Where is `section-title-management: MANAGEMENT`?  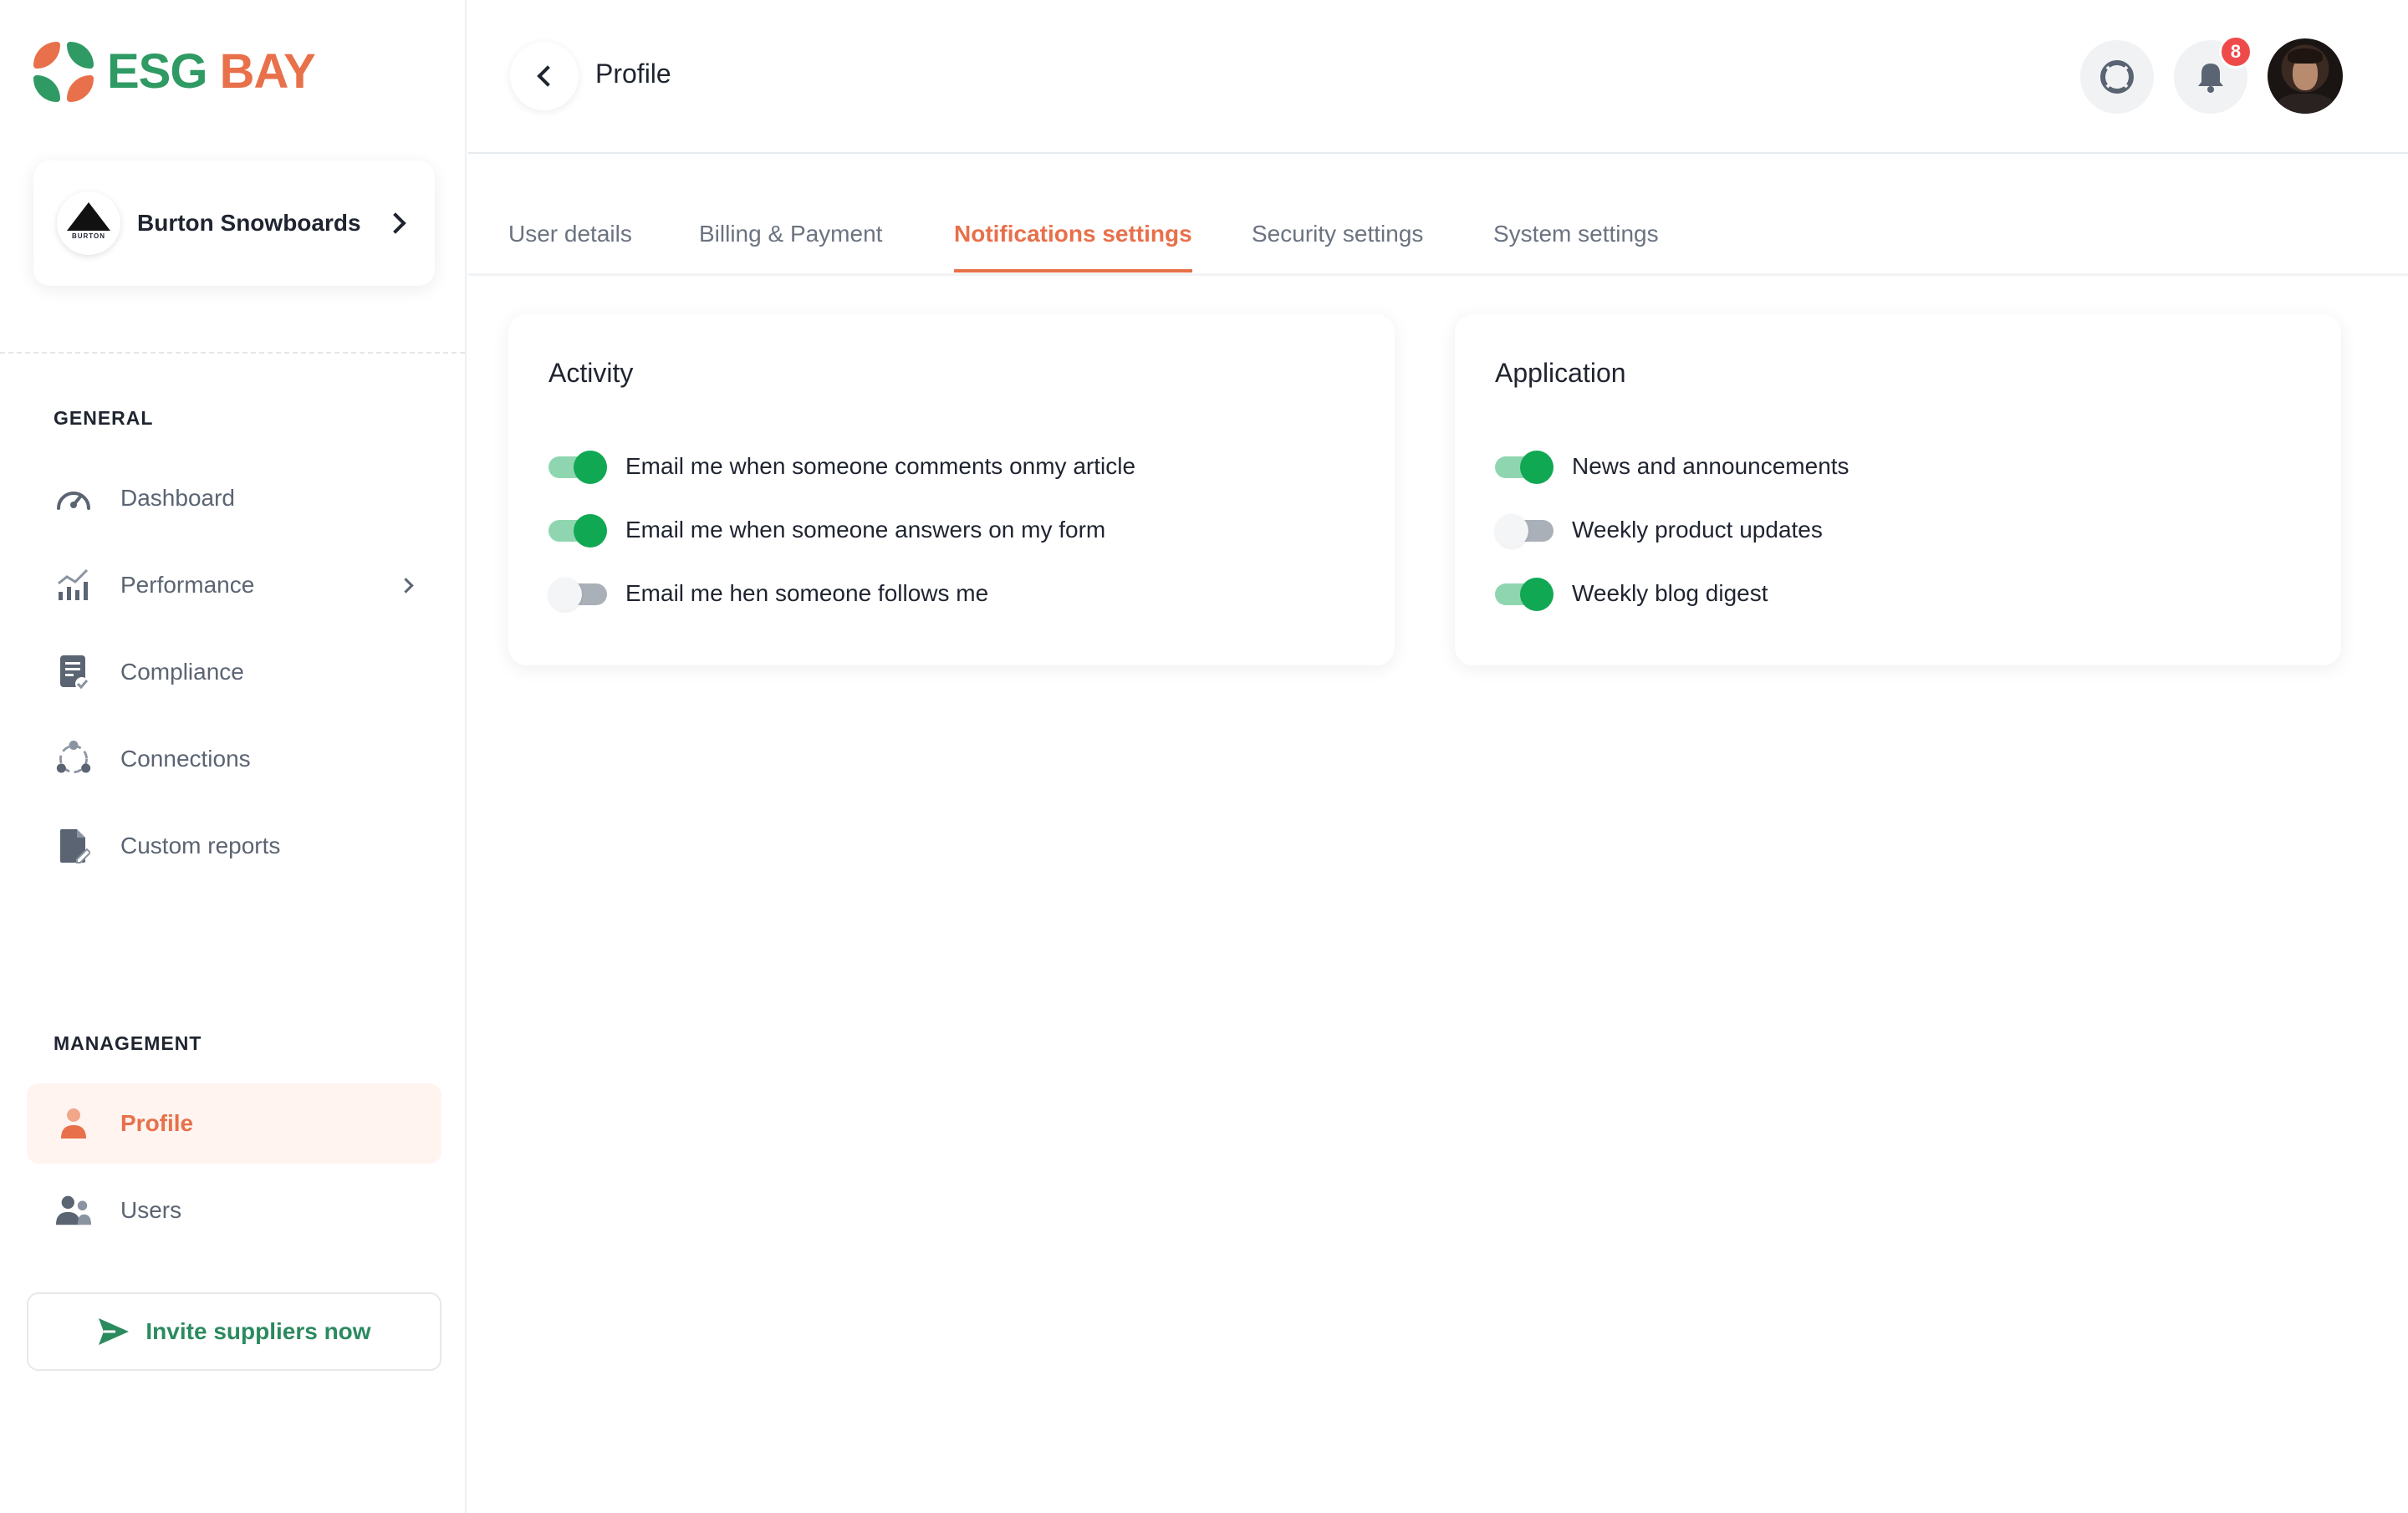
section-title-management: MANAGEMENT is located at coordinates (128, 1043).